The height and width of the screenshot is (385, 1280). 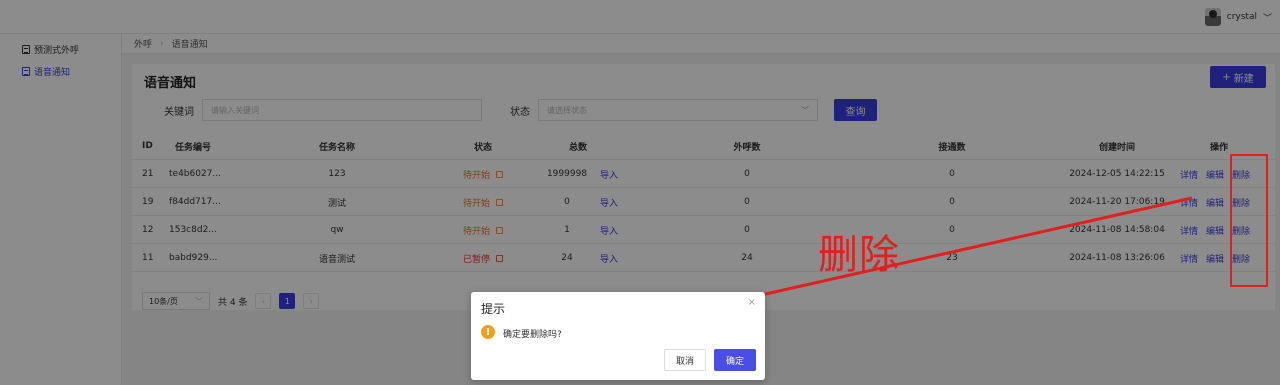 I want to click on warning-icon: !, so click(x=488, y=332).